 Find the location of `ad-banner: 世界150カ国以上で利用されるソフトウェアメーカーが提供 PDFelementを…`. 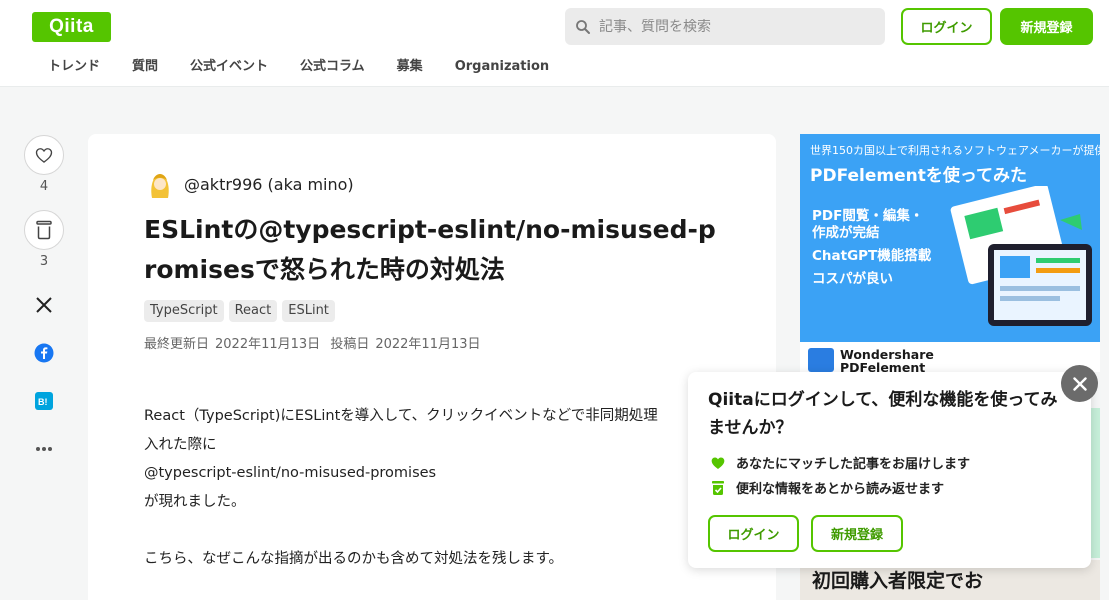

ad-banner: 世界150カ国以上で利用されるソフトウェアメーカーが提供 PDFelementを… is located at coordinates (950, 238).